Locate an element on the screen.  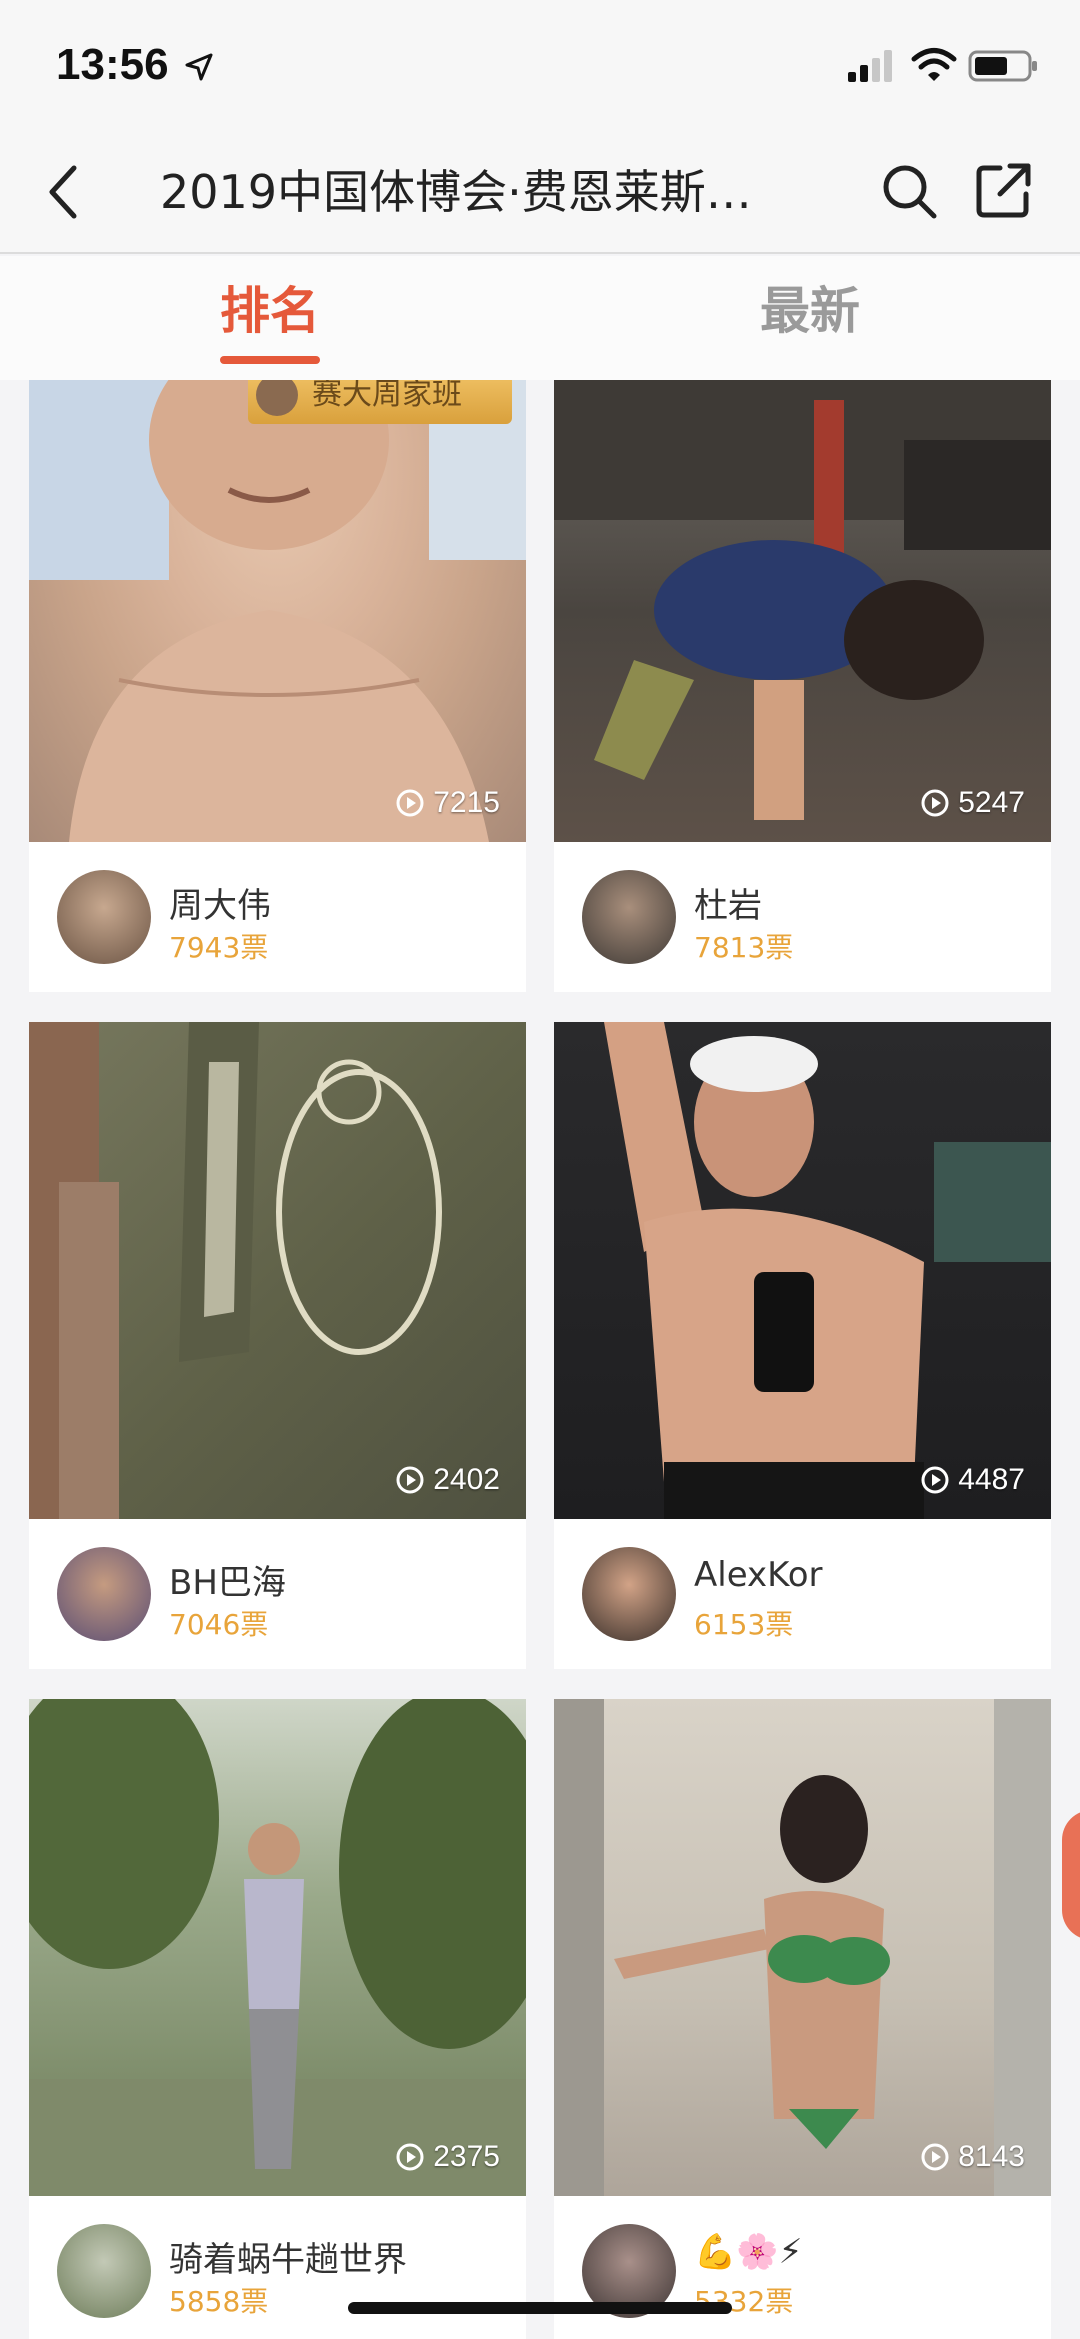
view-count-value: 7215 is located at coordinates (466, 802).